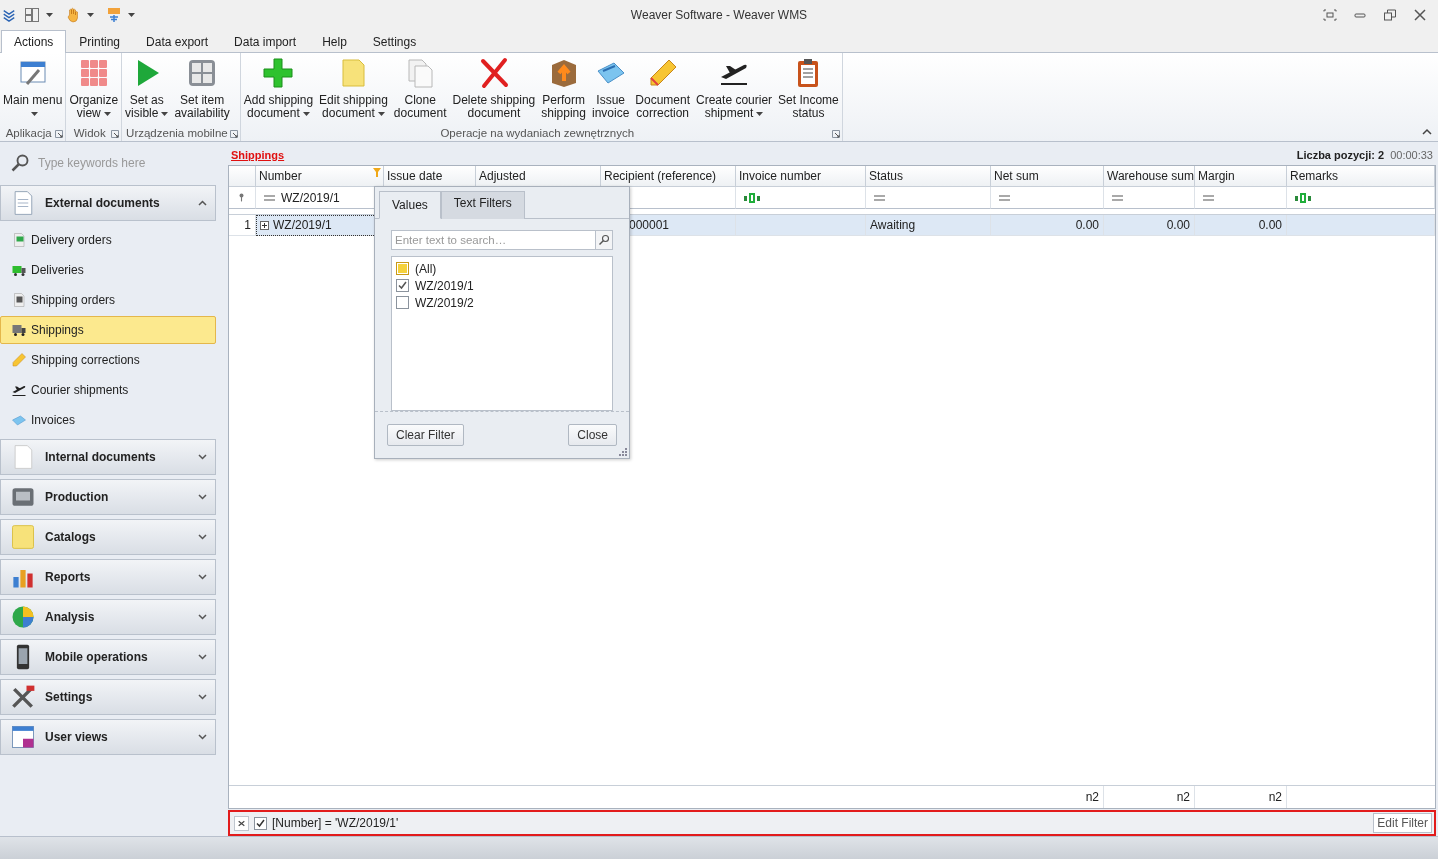 This screenshot has width=1438, height=859. Describe the element at coordinates (394, 41) in the screenshot. I see `ribbon-tab: Settings` at that location.